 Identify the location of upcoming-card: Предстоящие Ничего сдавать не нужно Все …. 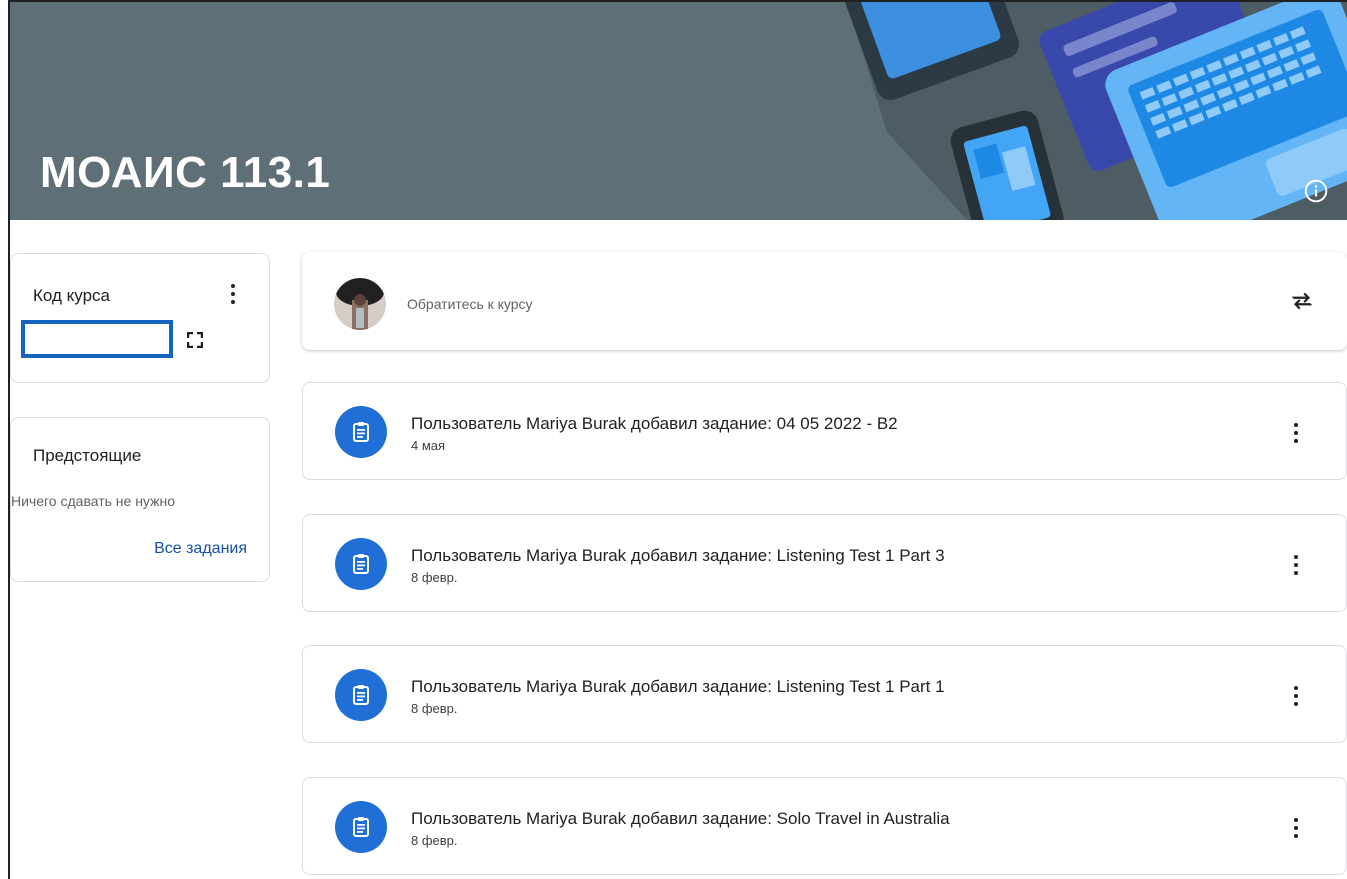
(140, 499).